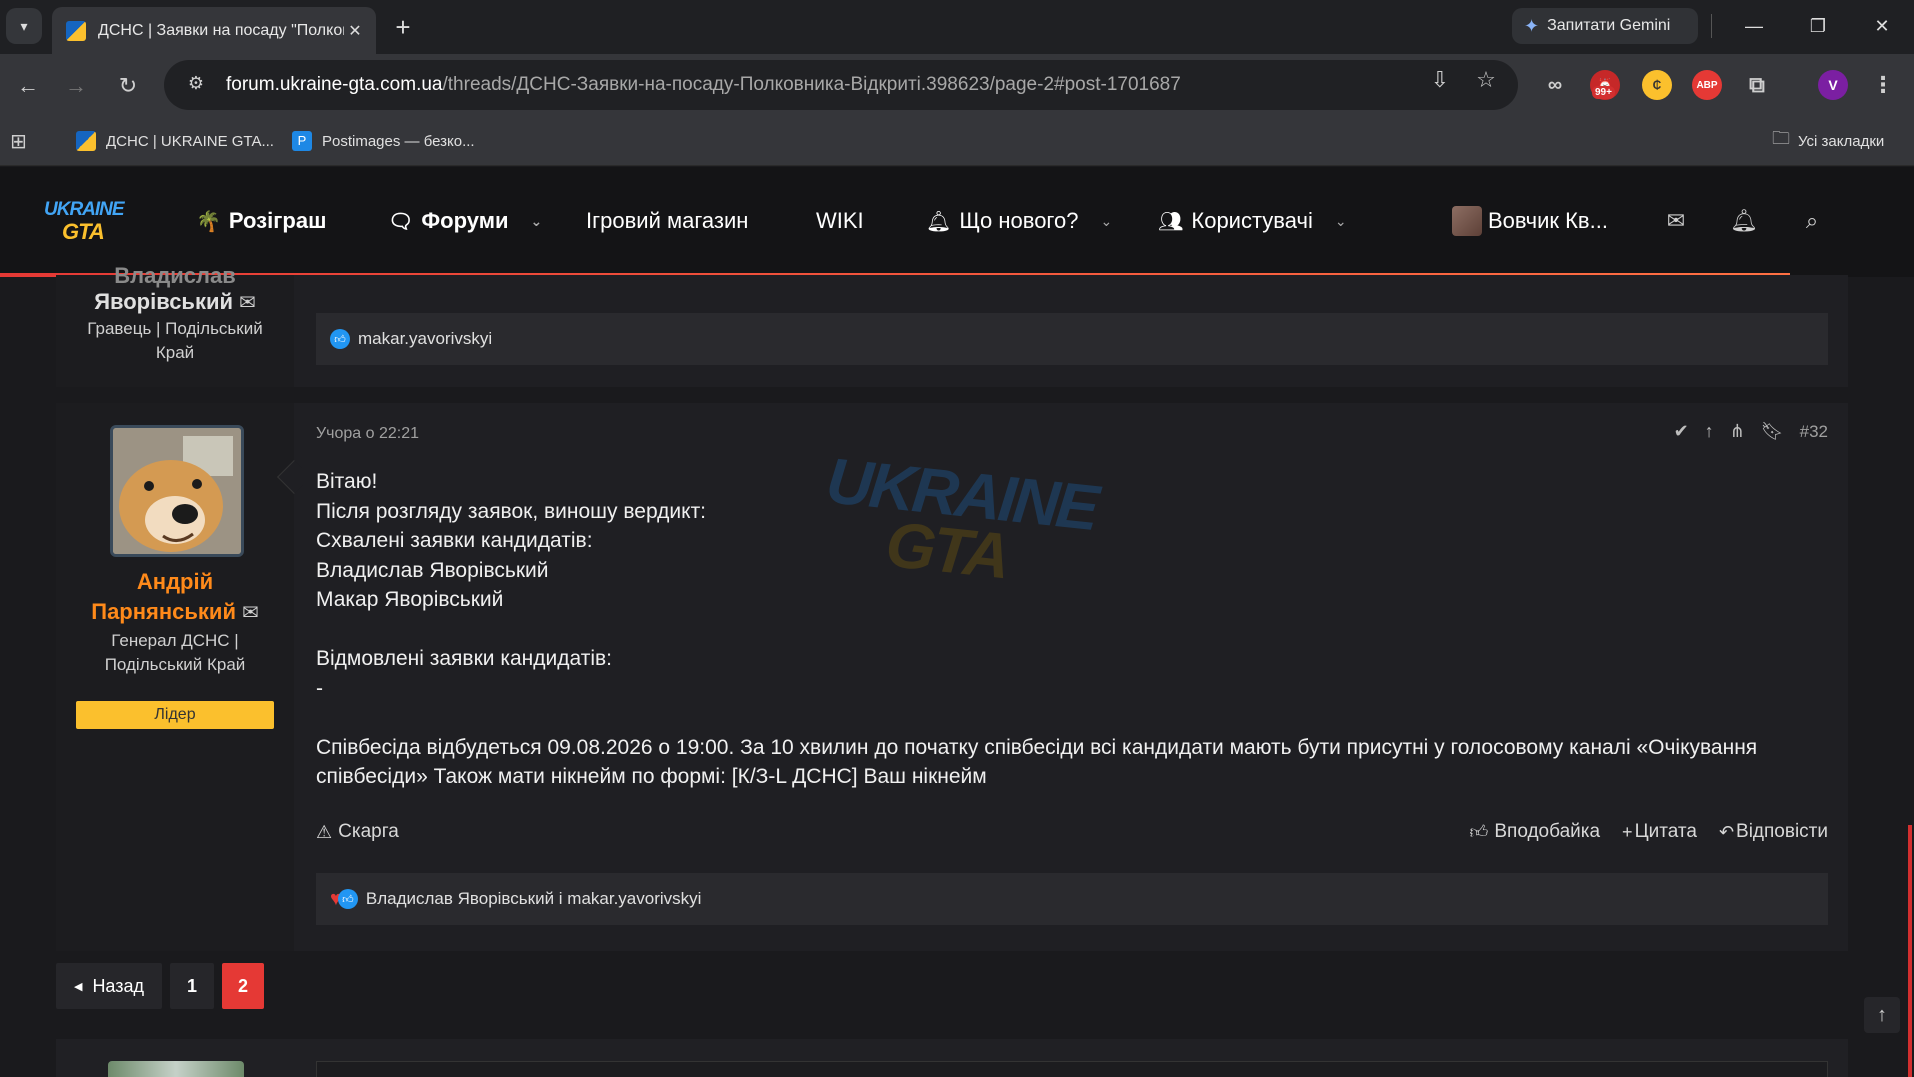  What do you see at coordinates (667, 221) in the screenshot?
I see `nav-shop: Ігровий магазин` at bounding box center [667, 221].